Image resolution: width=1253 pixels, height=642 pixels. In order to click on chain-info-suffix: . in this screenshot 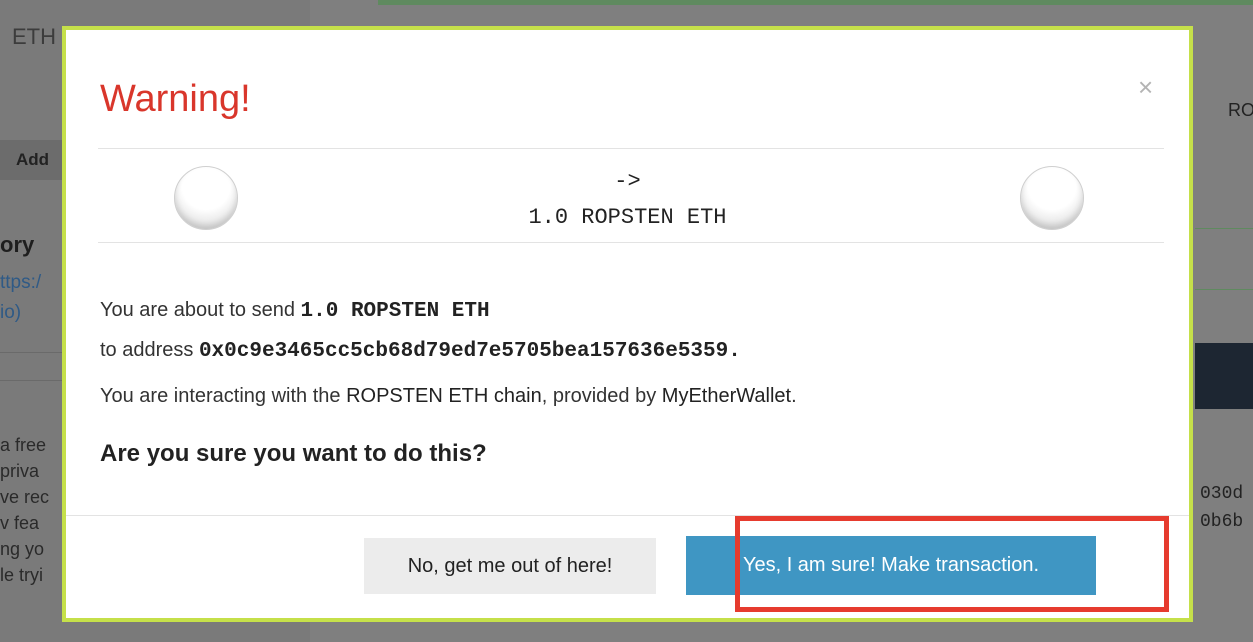, I will do `click(794, 396)`.